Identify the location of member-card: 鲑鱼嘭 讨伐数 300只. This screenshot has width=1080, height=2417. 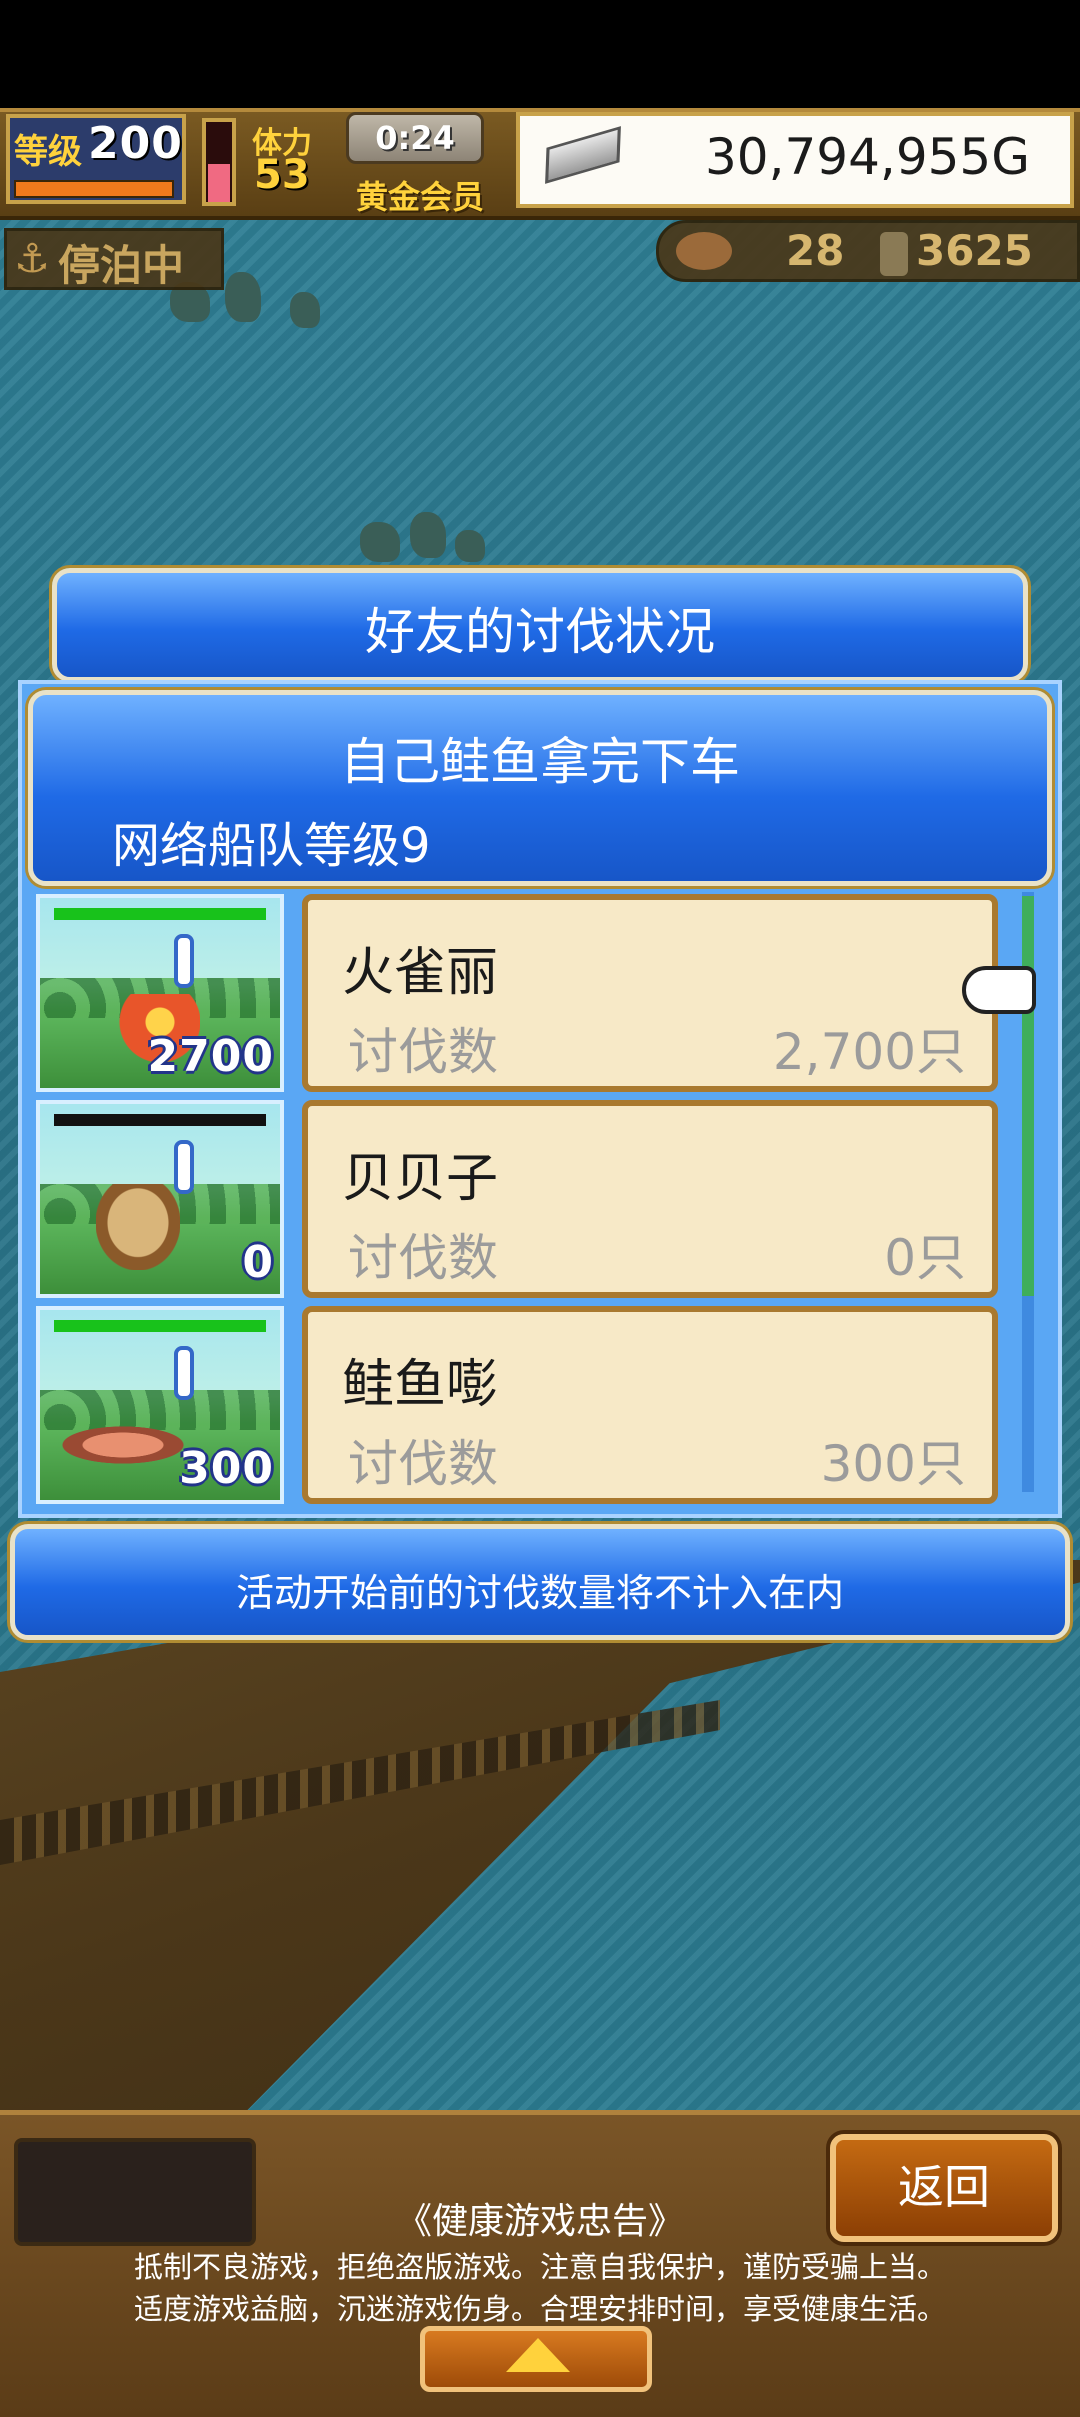
(650, 1405).